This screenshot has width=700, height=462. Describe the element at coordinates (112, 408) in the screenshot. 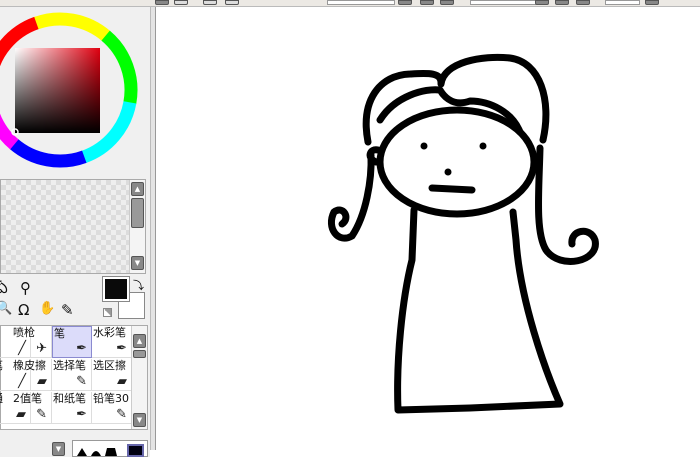

I see `brush-slot-pencil30: 铅笔30 ✎` at that location.